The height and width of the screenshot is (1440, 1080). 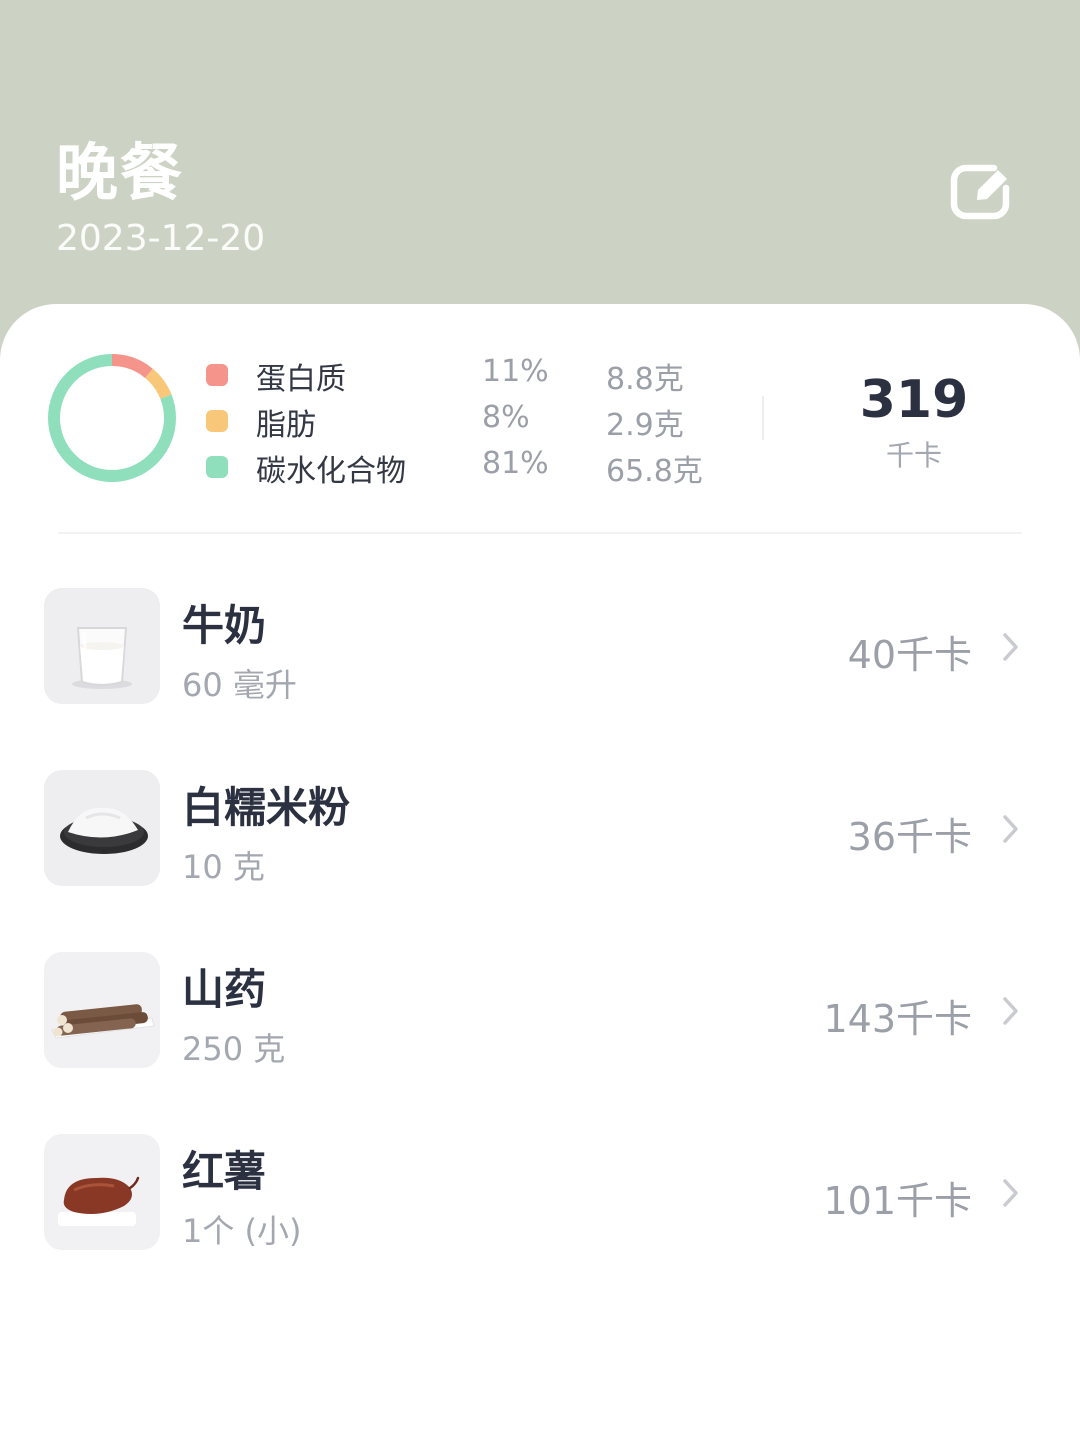 I want to click on macro-row-fat: 脂肪 8% 2.9克, so click(x=380, y=421).